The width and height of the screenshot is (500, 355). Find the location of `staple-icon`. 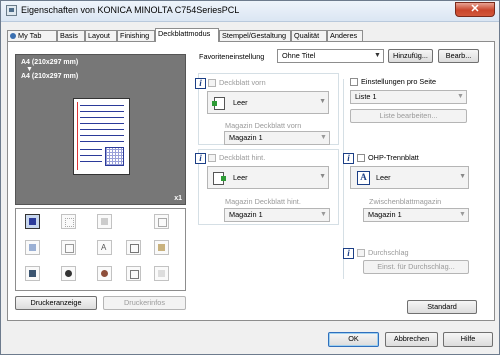

staple-icon is located at coordinates (32, 247).